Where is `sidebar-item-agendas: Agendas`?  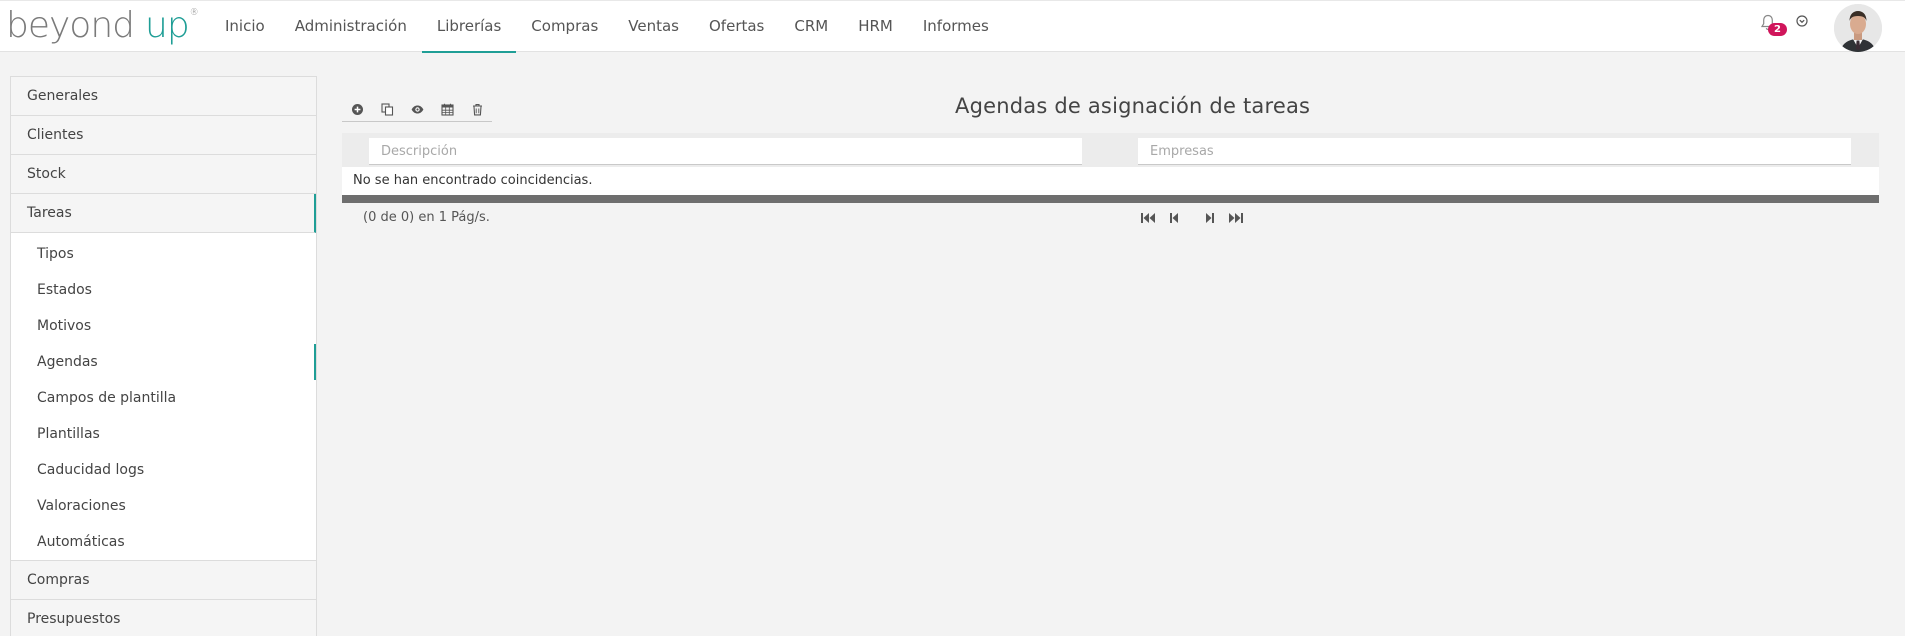 sidebar-item-agendas: Agendas is located at coordinates (163, 362).